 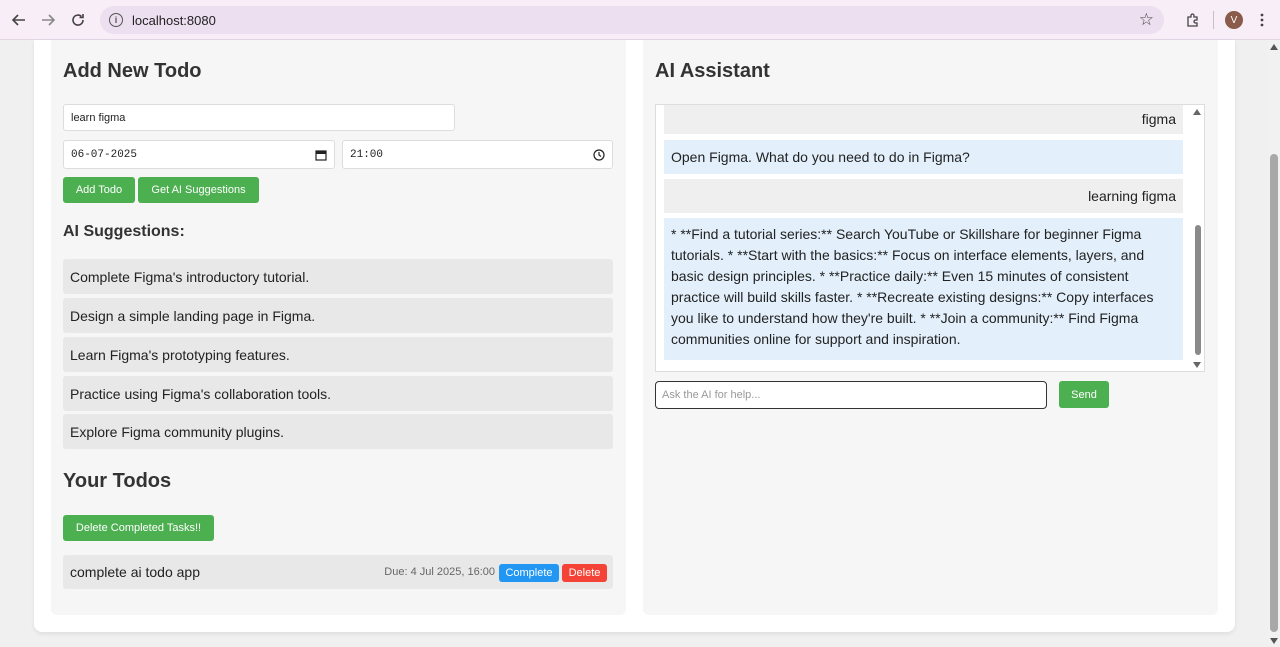 I want to click on add-todo-button: Add Todo, so click(x=99, y=190).